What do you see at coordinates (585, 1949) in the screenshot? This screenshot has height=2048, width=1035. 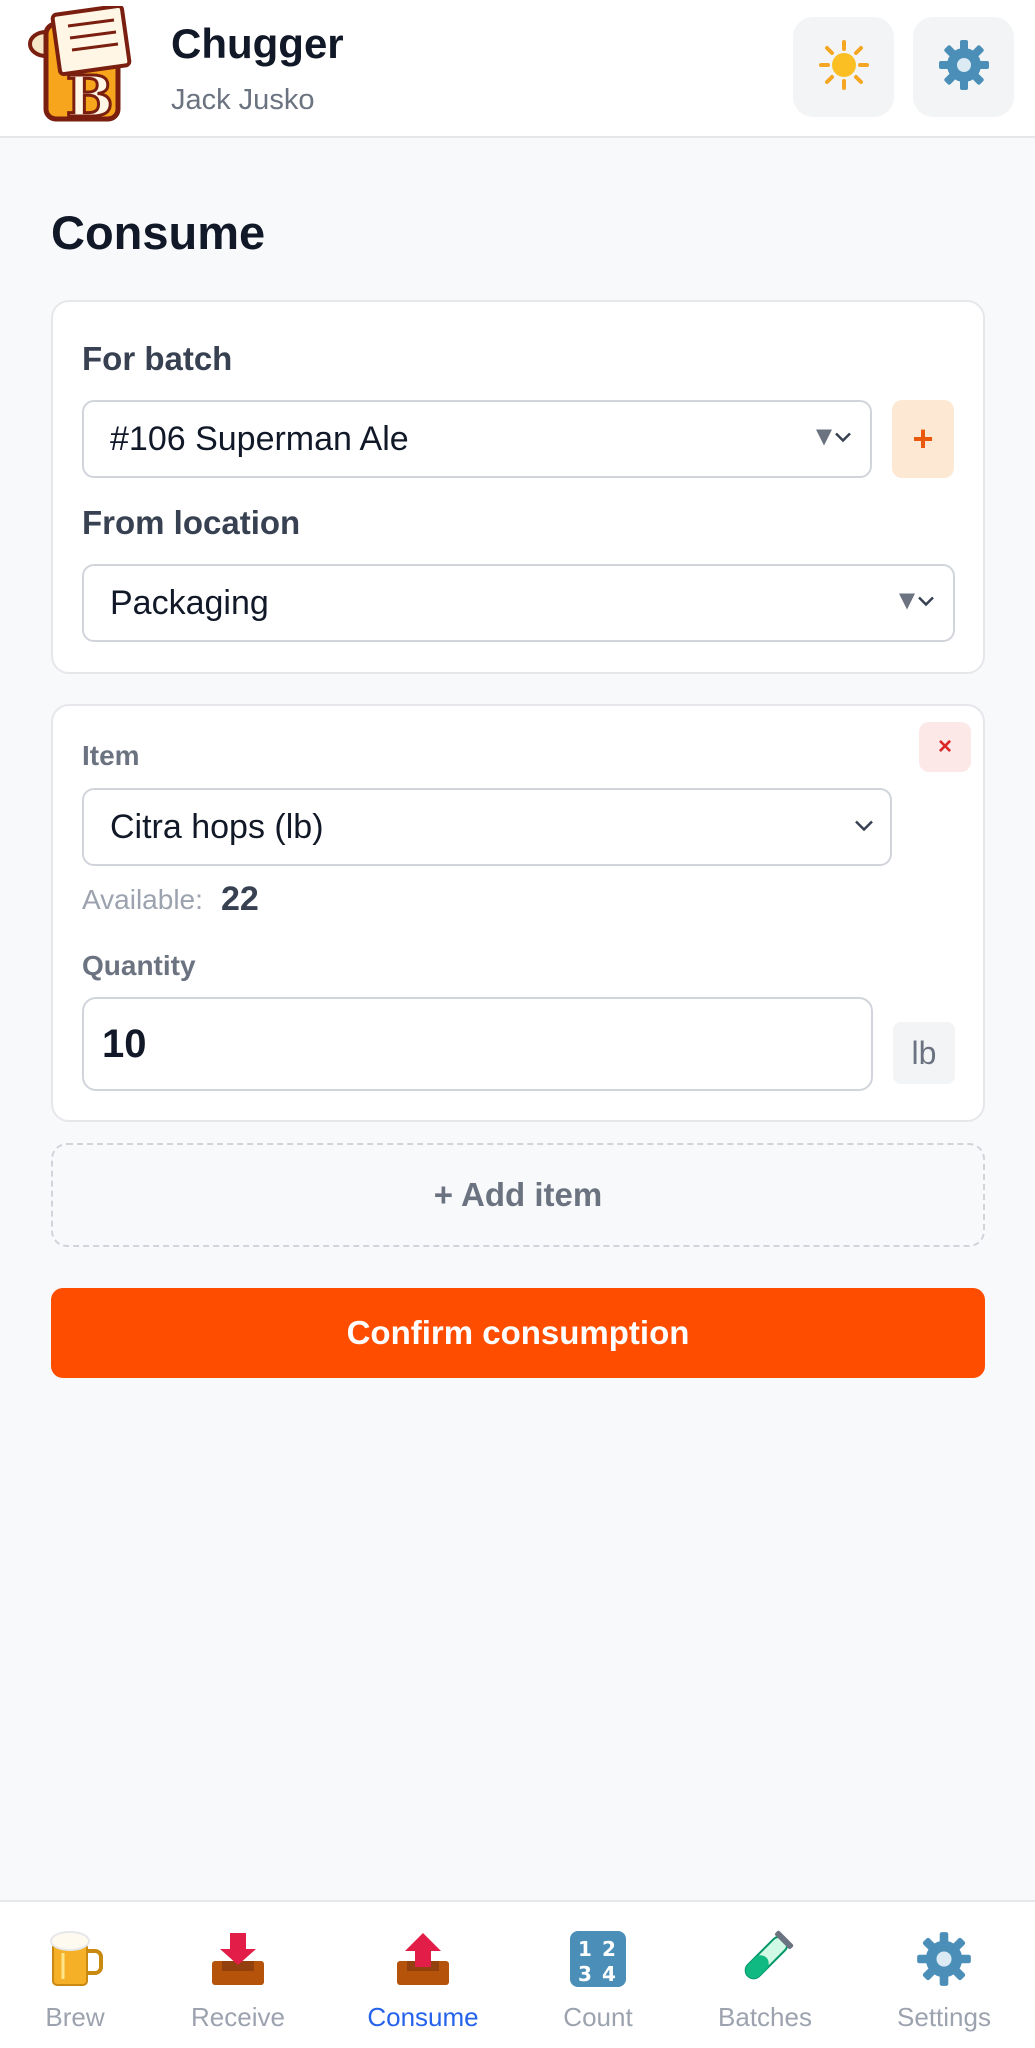 I see `svg-text: 1` at bounding box center [585, 1949].